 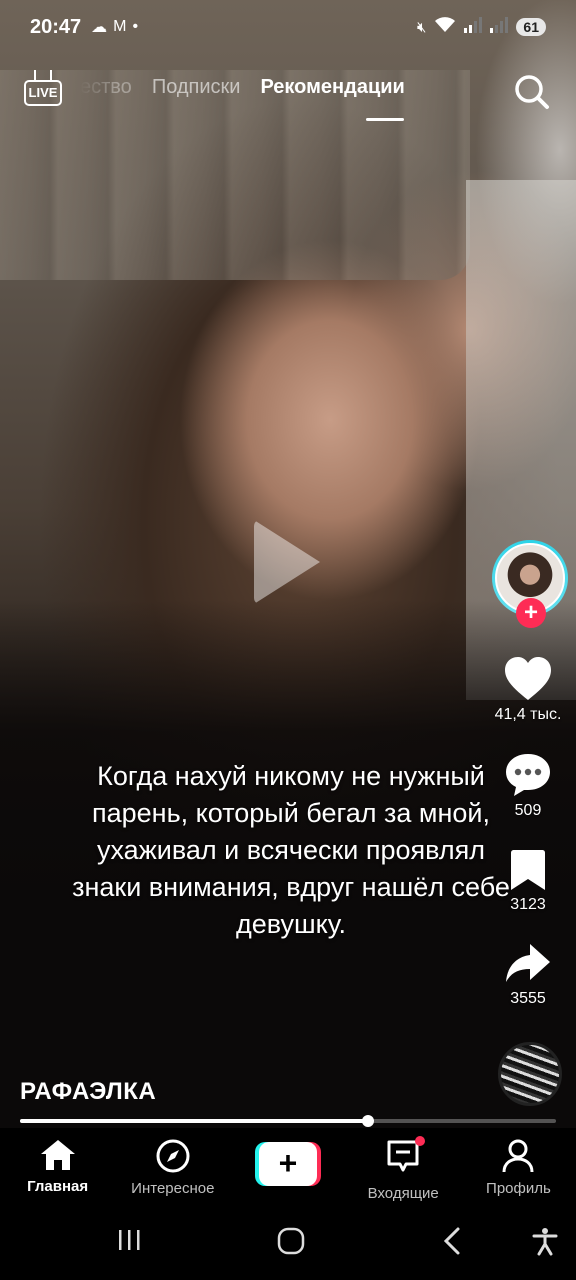 I want to click on tab-community: ество, so click(x=106, y=87).